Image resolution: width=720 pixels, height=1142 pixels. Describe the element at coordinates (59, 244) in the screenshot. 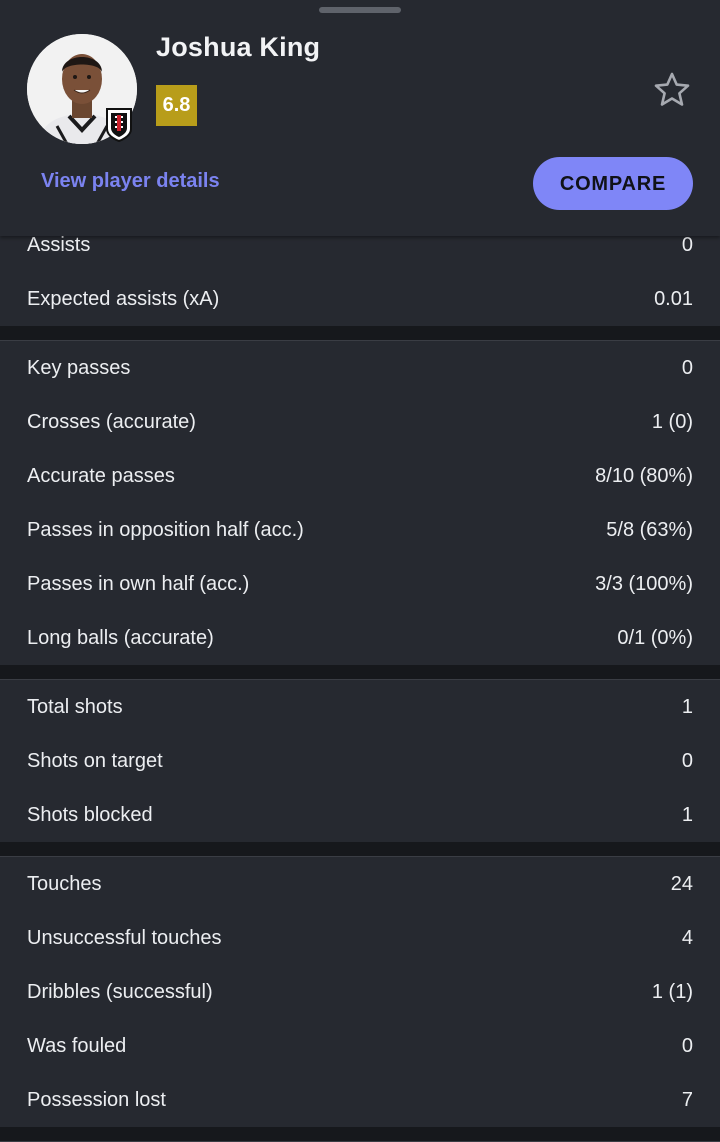

I see `stat-label: Assists` at that location.